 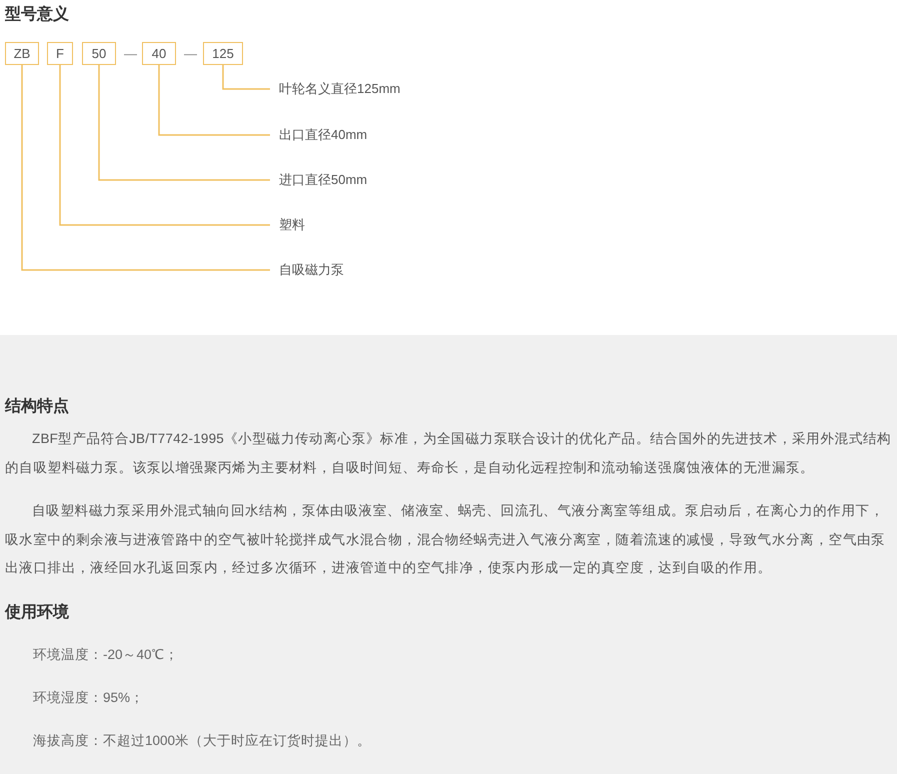 I want to click on code-box: F, so click(x=60, y=53).